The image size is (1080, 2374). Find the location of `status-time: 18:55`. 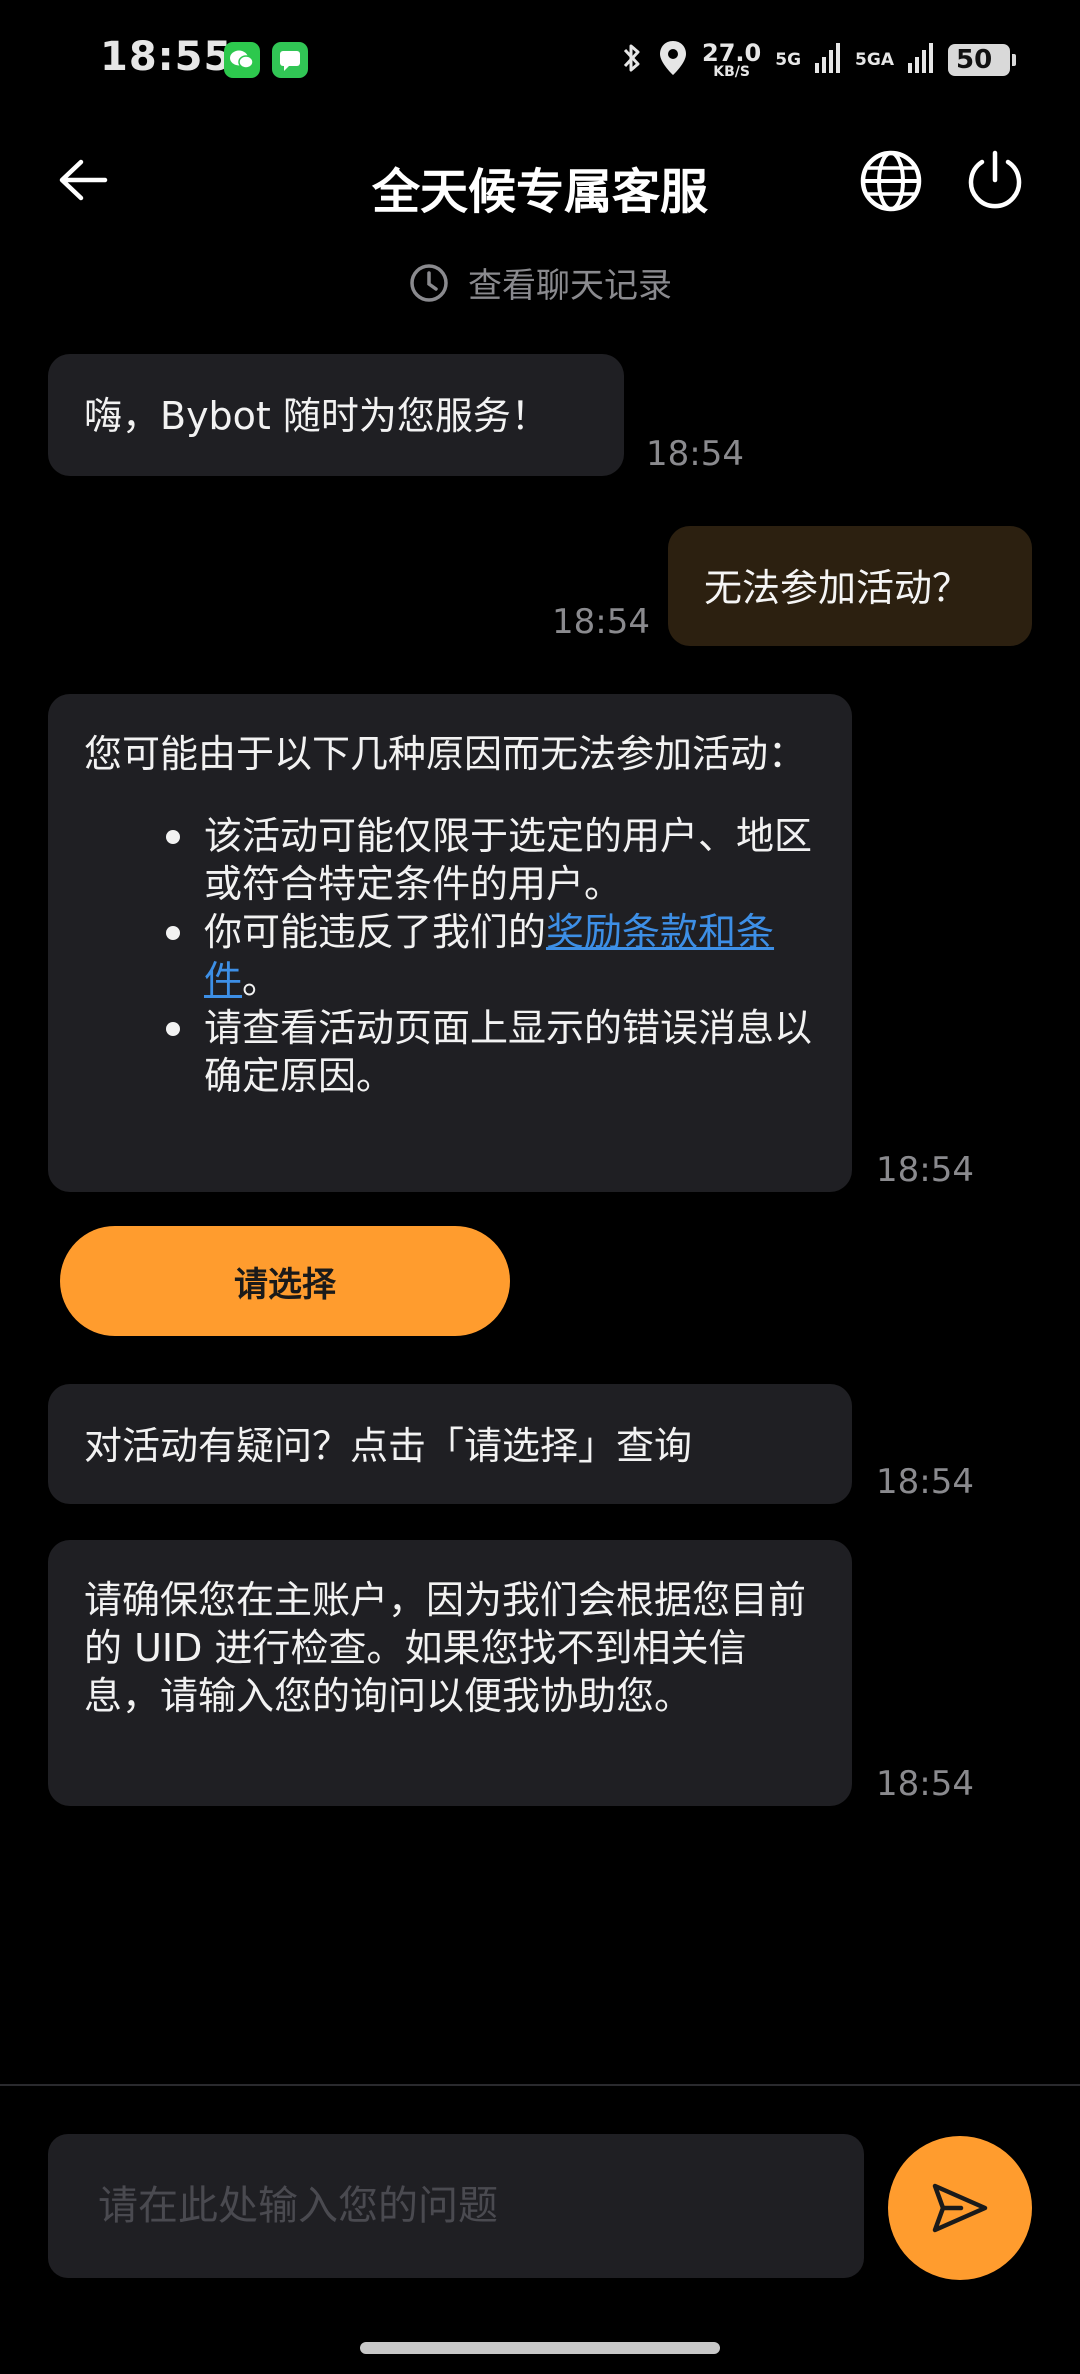

status-time: 18:55 is located at coordinates (166, 57).